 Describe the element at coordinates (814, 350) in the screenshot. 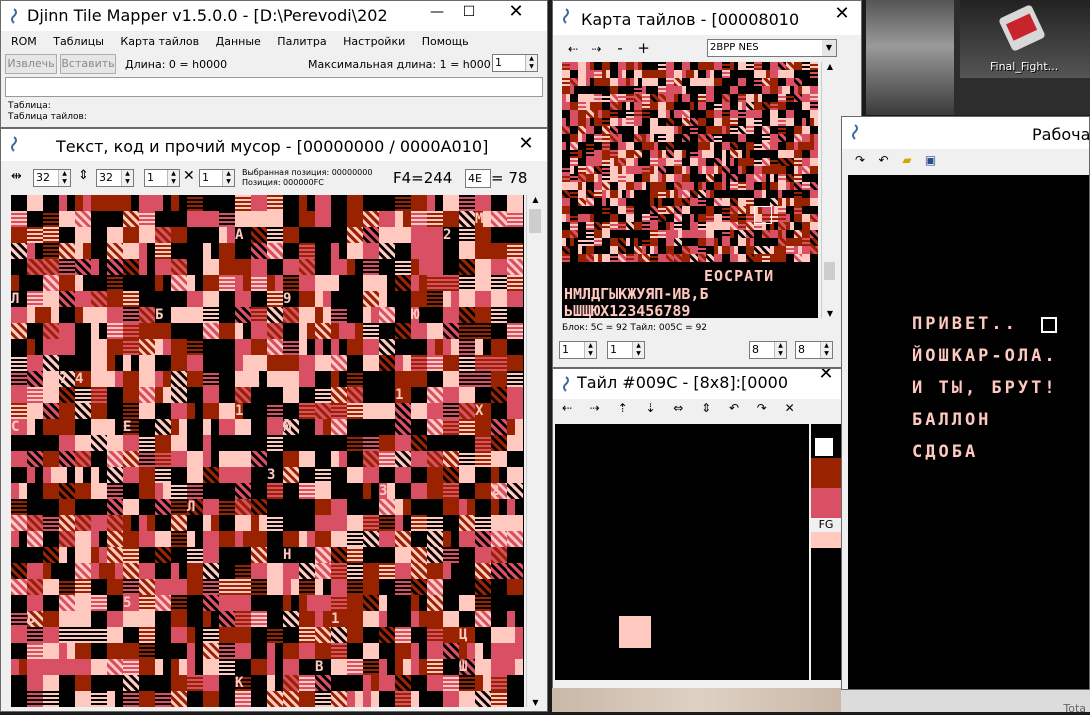

I see `map-spinner-4: 8 ▲ ▼` at that location.